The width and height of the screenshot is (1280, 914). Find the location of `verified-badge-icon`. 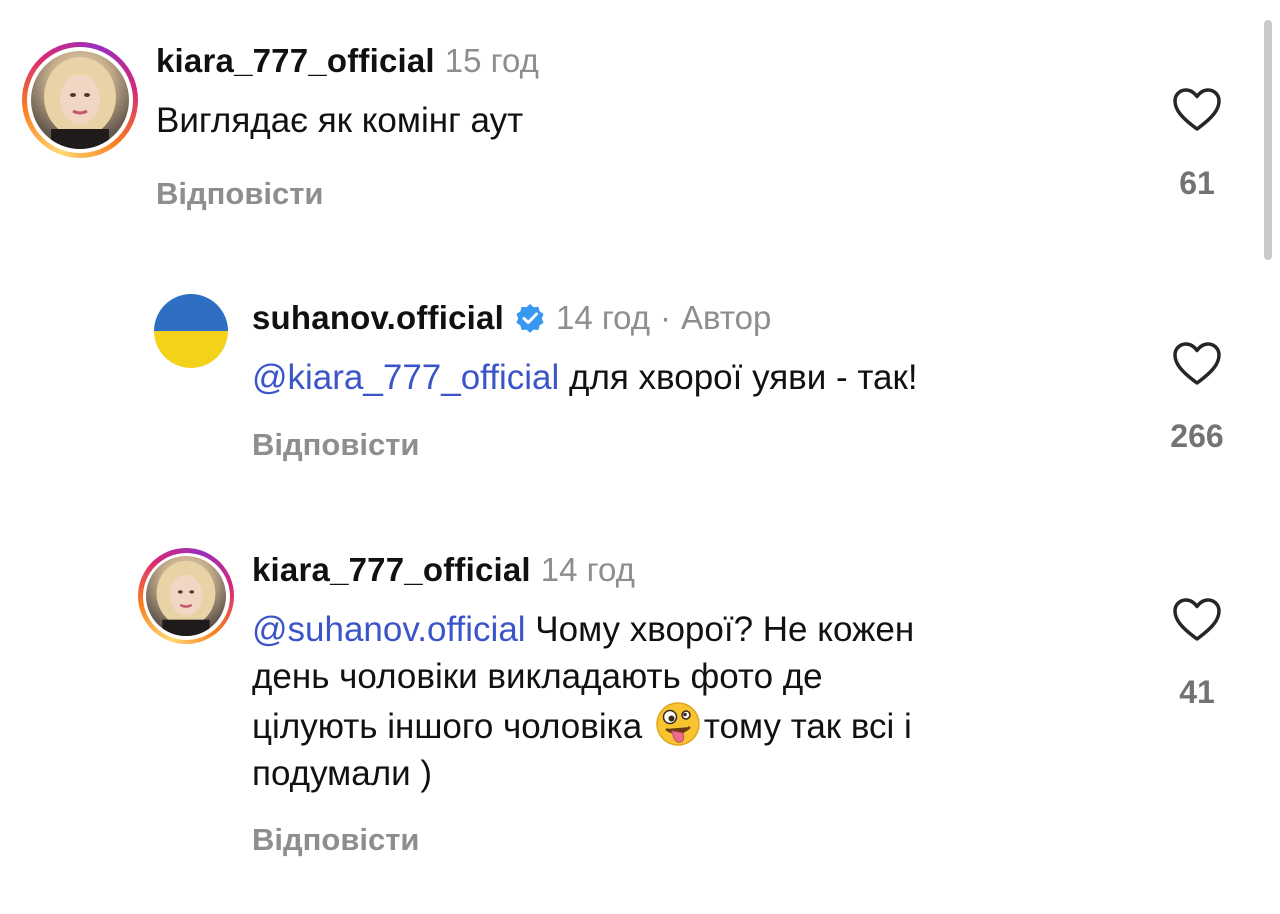

verified-badge-icon is located at coordinates (530, 318).